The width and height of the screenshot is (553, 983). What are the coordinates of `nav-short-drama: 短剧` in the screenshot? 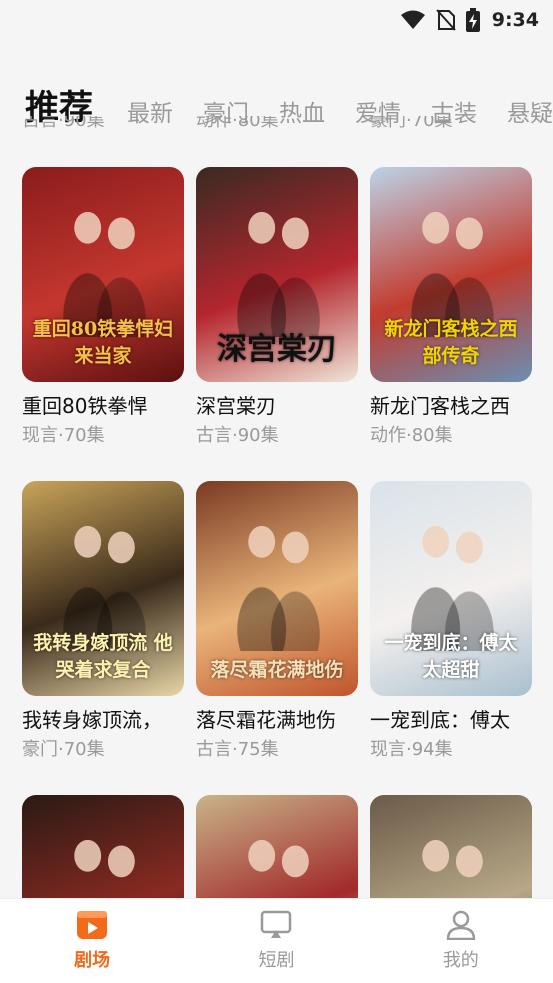 It's located at (276, 941).